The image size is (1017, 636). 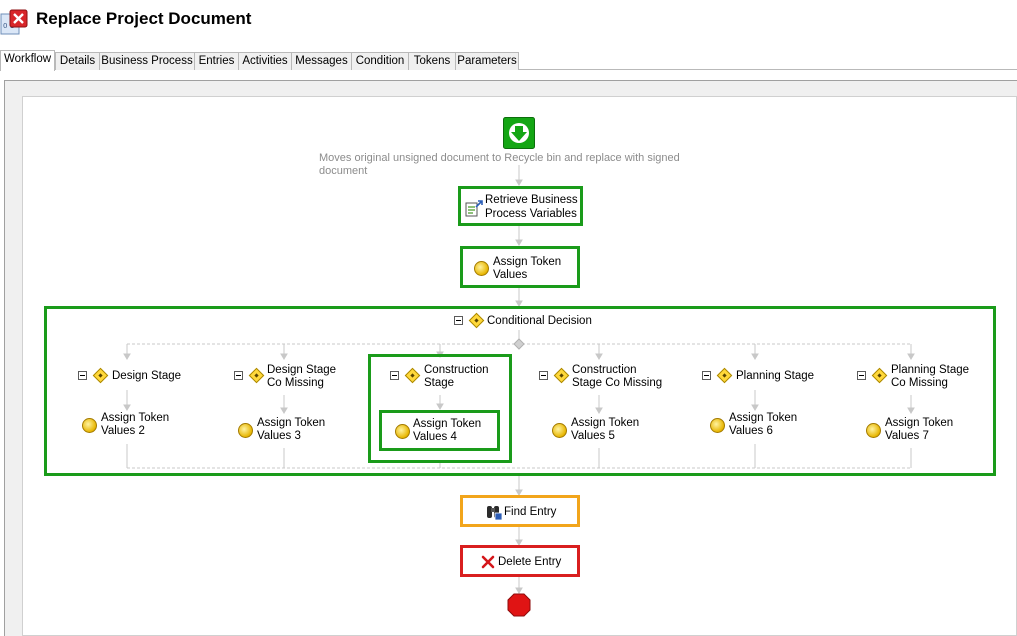 What do you see at coordinates (439, 383) in the screenshot?
I see `branch-construction-stage-label: Stage` at bounding box center [439, 383].